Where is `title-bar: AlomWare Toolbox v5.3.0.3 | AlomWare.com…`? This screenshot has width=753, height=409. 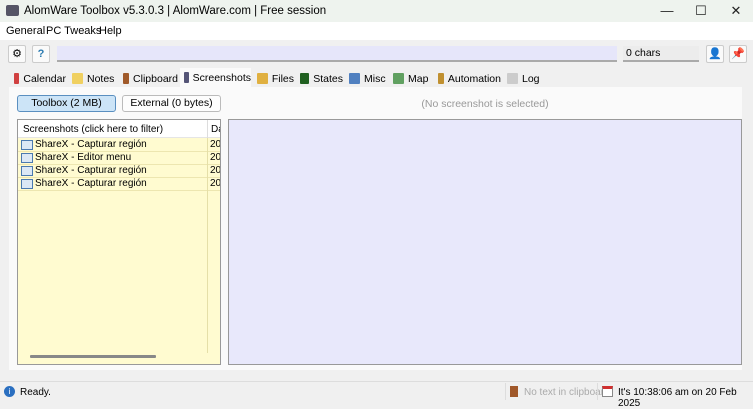
title-bar: AlomWare Toolbox v5.3.0.3 | AlomWare.com… is located at coordinates (376, 11).